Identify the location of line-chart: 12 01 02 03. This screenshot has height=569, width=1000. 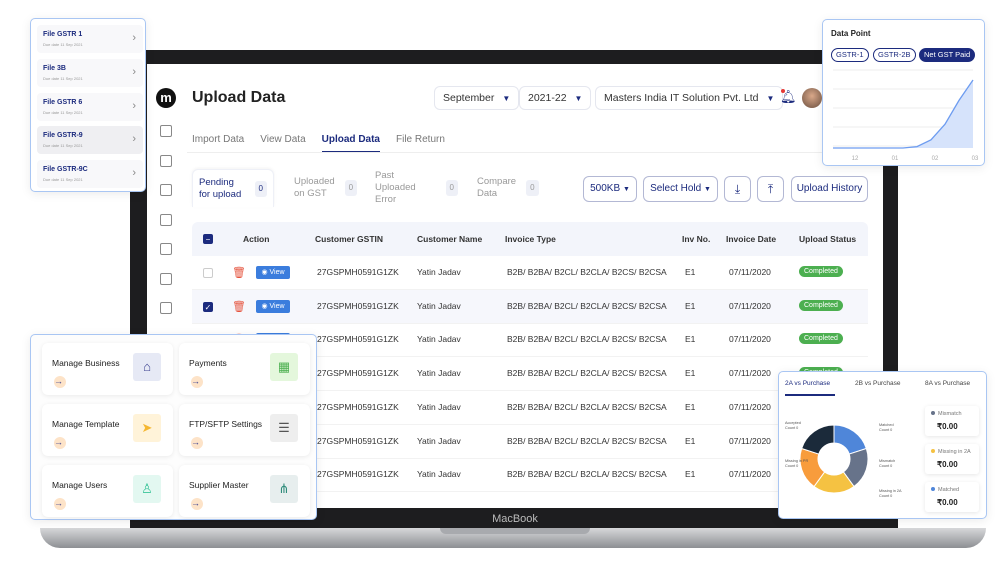
(906, 115).